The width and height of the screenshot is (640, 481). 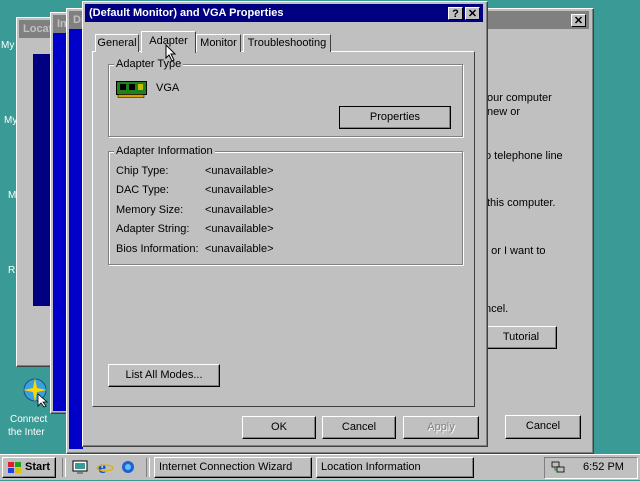 What do you see at coordinates (80, 468) in the screenshot?
I see `desktop-quicklaunch-icon` at bounding box center [80, 468].